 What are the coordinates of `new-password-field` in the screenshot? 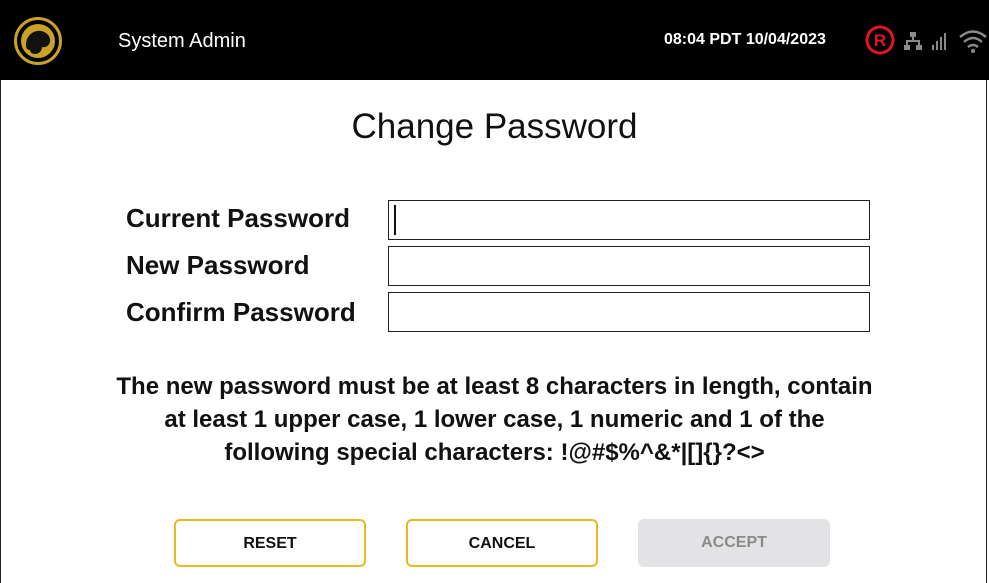 It's located at (629, 266).